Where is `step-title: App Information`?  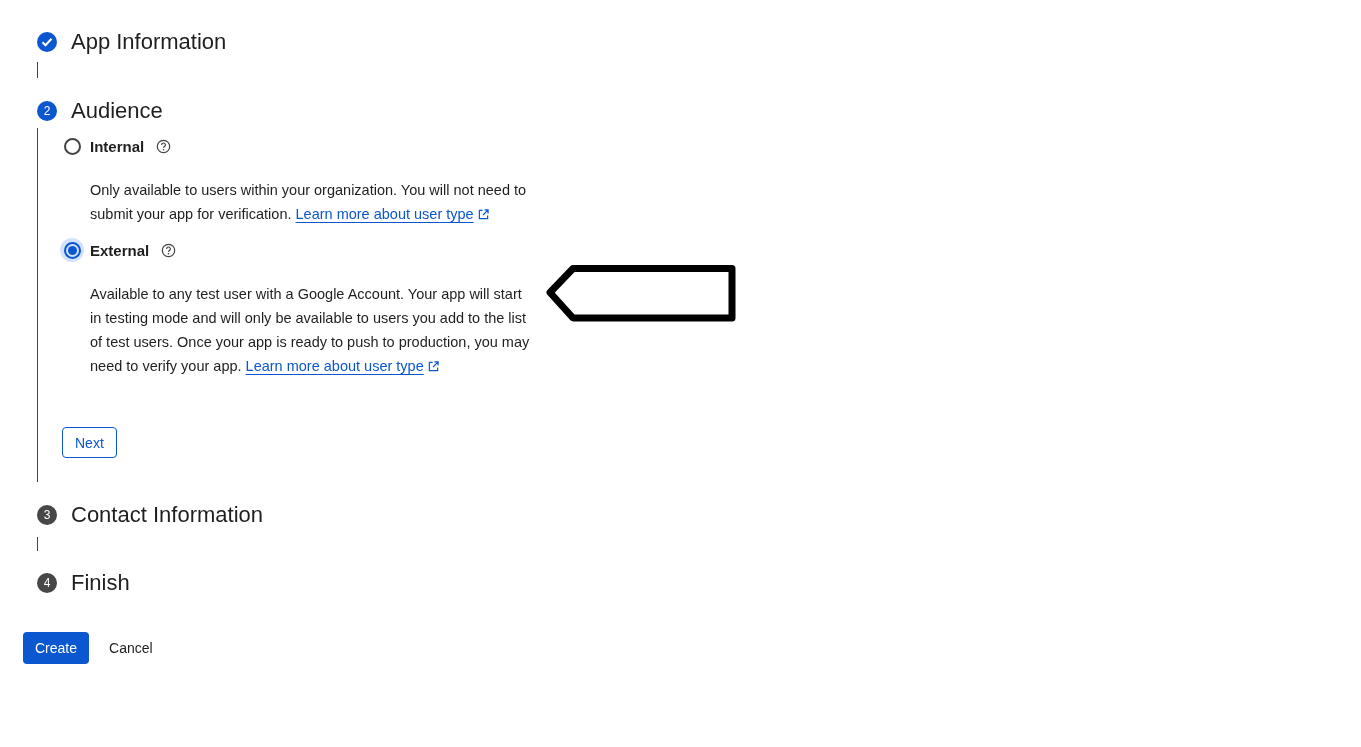 step-title: App Information is located at coordinates (149, 42).